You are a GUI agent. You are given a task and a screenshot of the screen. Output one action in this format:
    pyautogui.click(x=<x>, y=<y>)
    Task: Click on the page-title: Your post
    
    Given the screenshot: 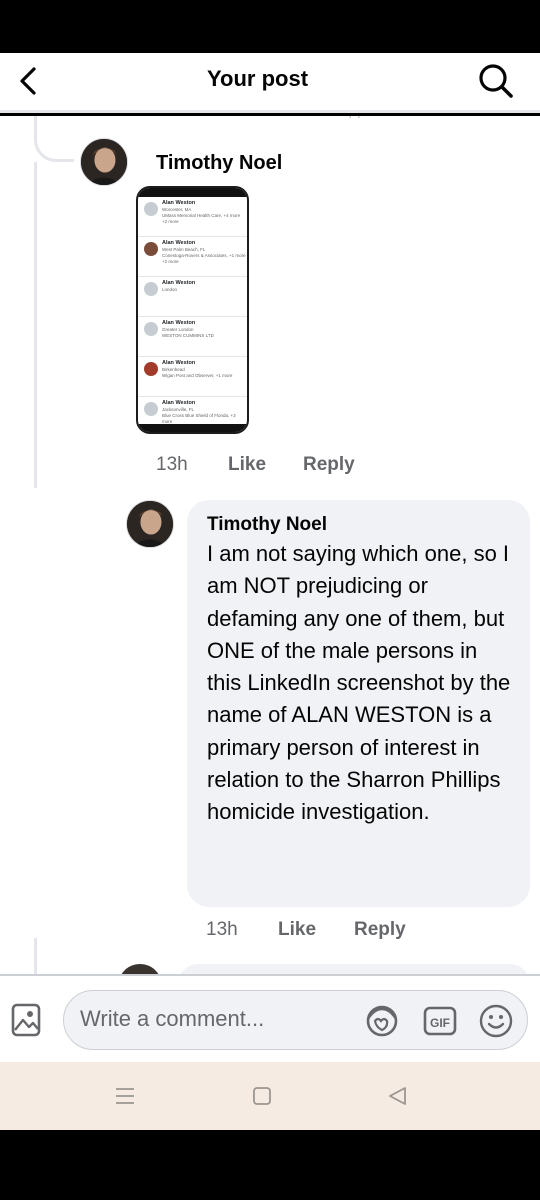 What is the action you would take?
    pyautogui.click(x=257, y=78)
    